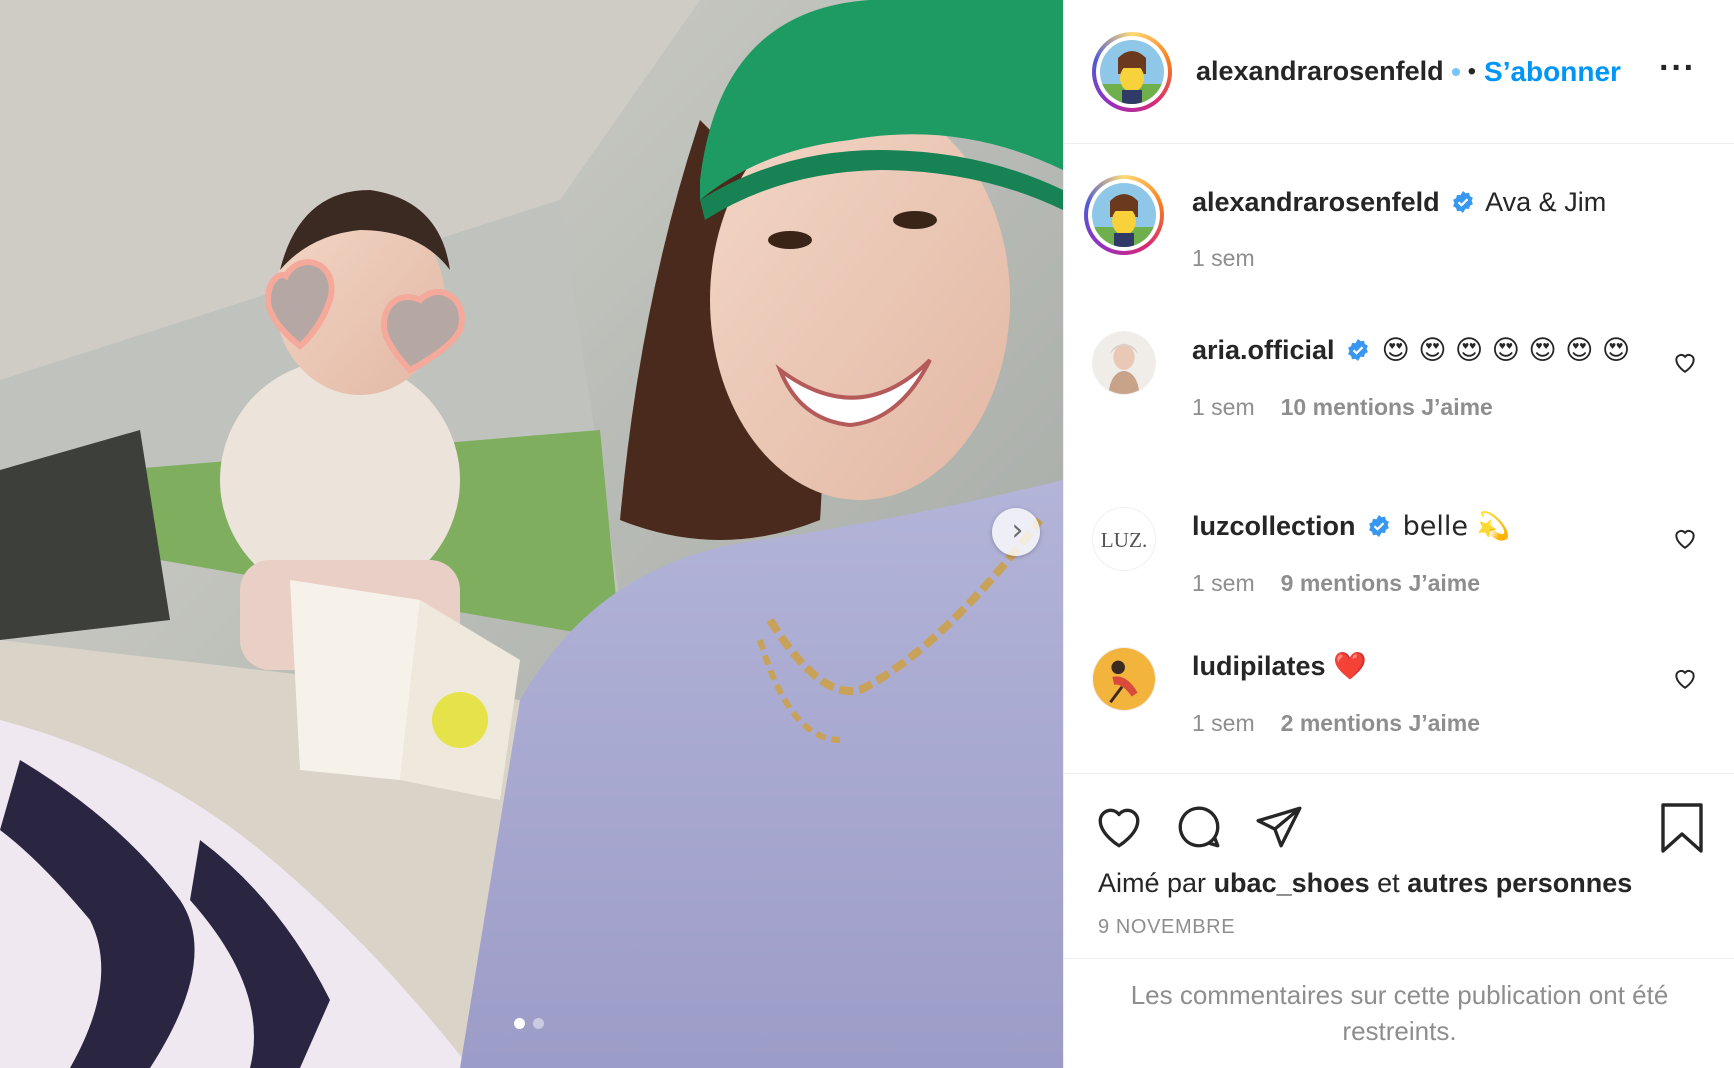  I want to click on comment-text: 😍 😍 😍 😍 😍 😍 😍, so click(1506, 350).